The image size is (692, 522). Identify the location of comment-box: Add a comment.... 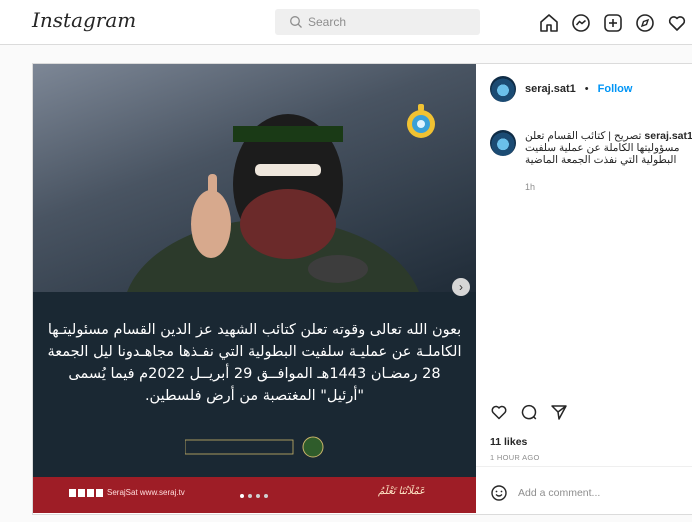
(545, 493).